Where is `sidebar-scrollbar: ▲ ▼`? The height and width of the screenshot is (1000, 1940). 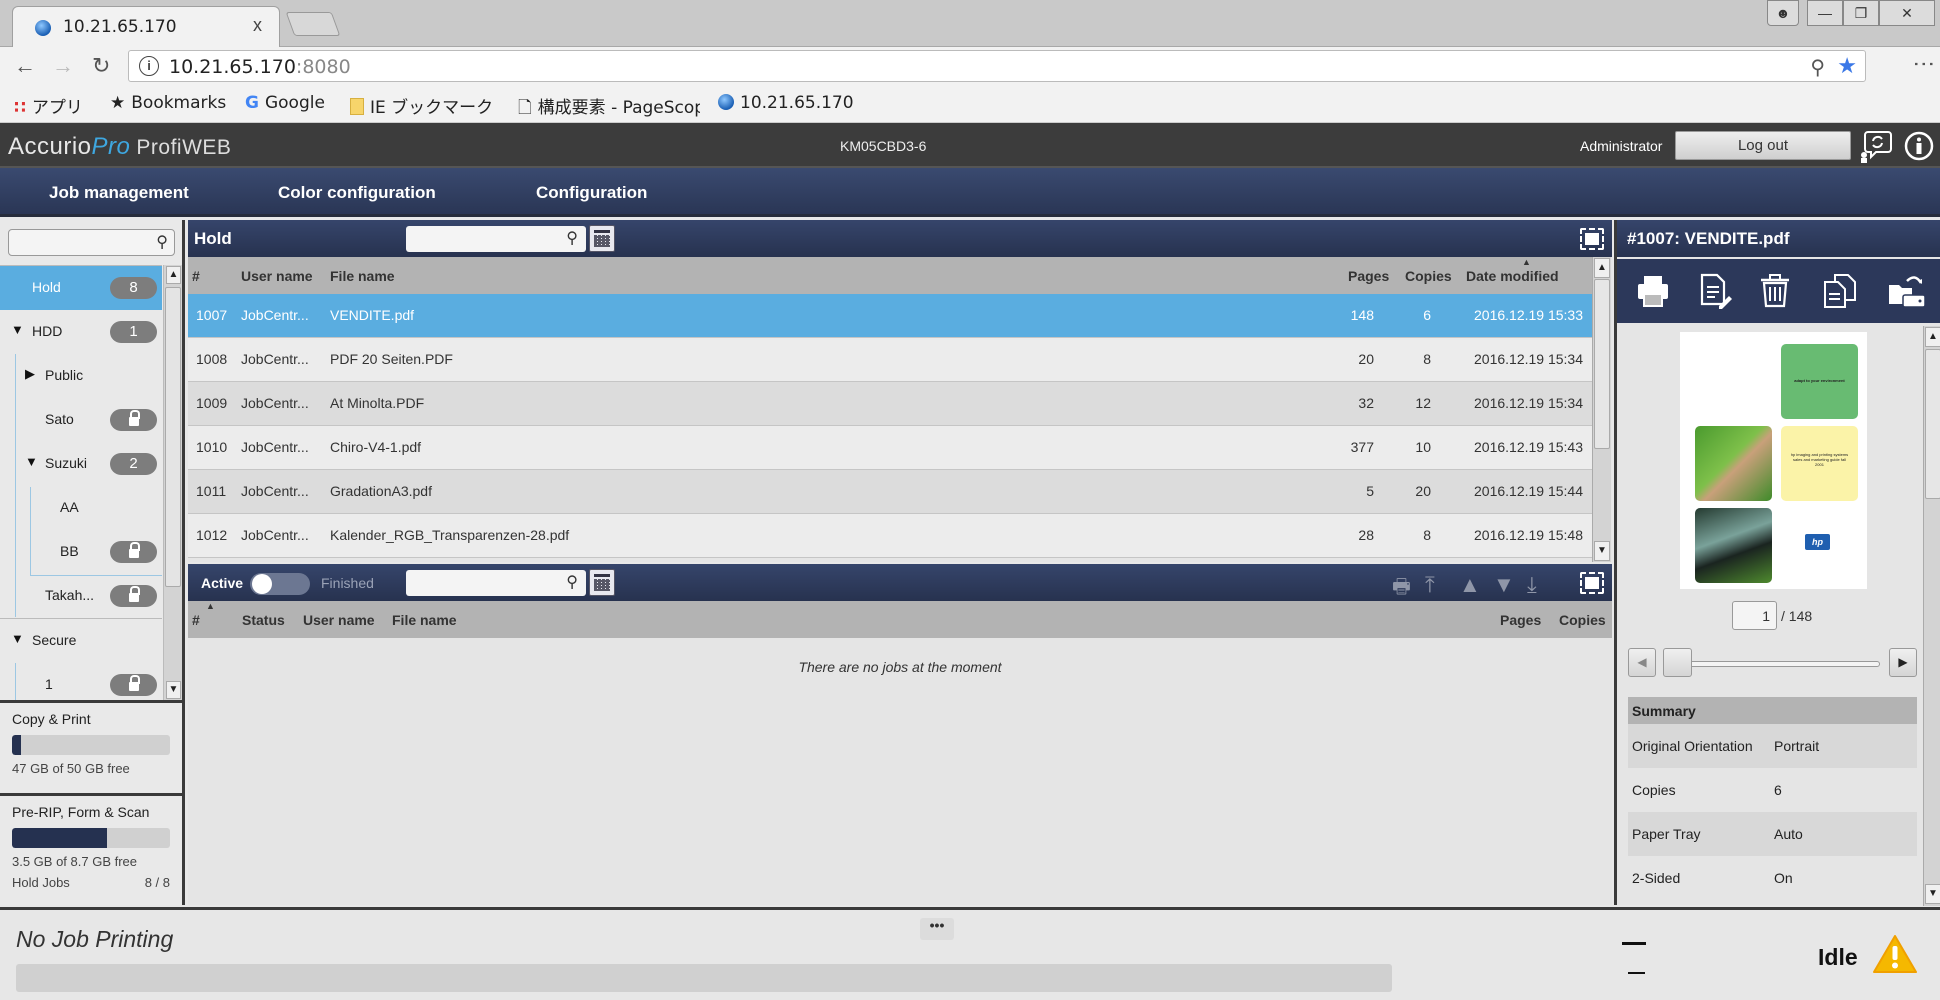 sidebar-scrollbar: ▲ ▼ is located at coordinates (172, 482).